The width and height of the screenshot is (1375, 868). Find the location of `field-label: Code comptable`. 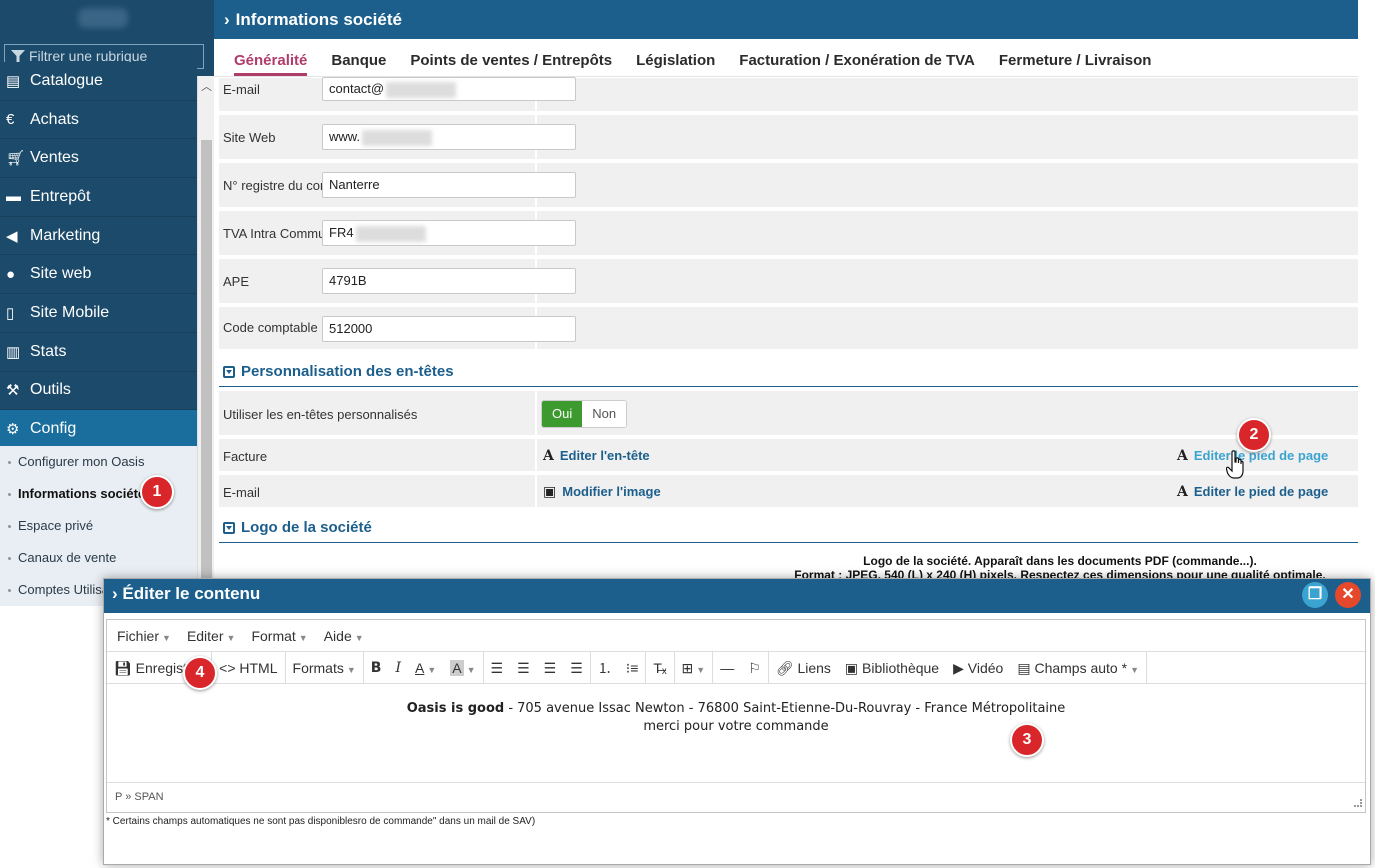

field-label: Code comptable is located at coordinates (270, 327).